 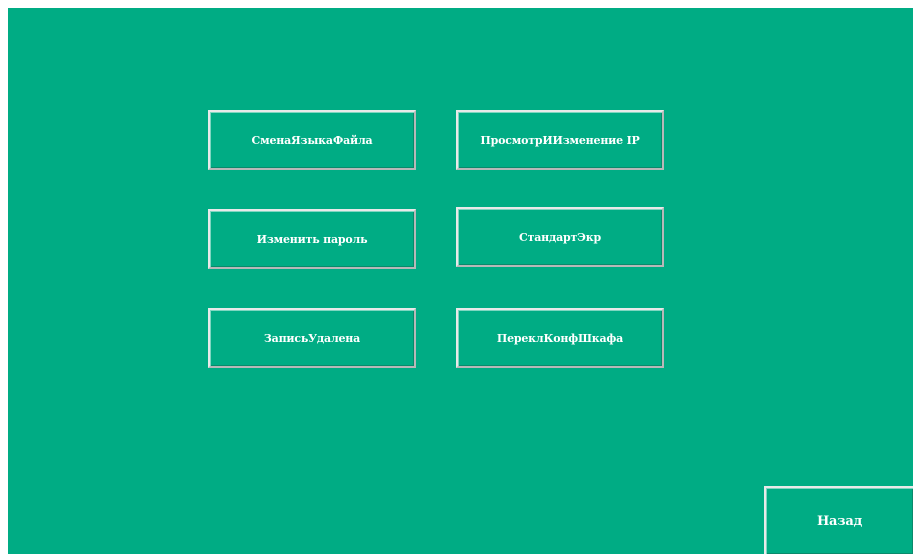 I want to click on view-change-ip-button: ПросмотрИИзменение IP, so click(x=560, y=140).